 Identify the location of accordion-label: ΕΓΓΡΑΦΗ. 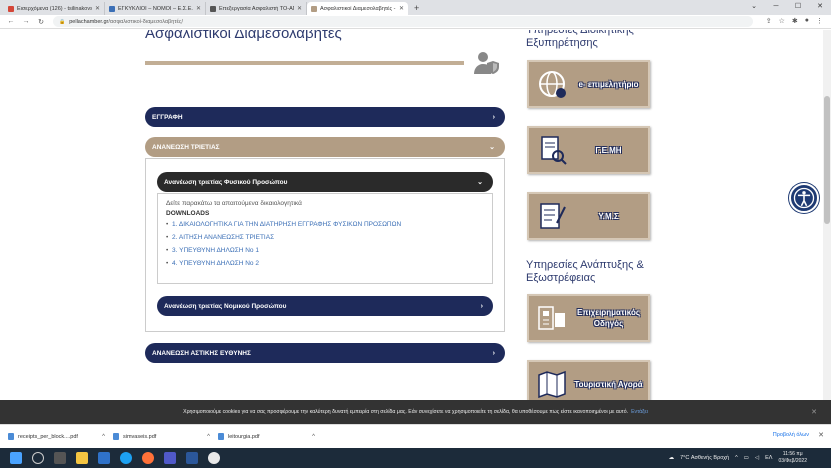
(167, 117).